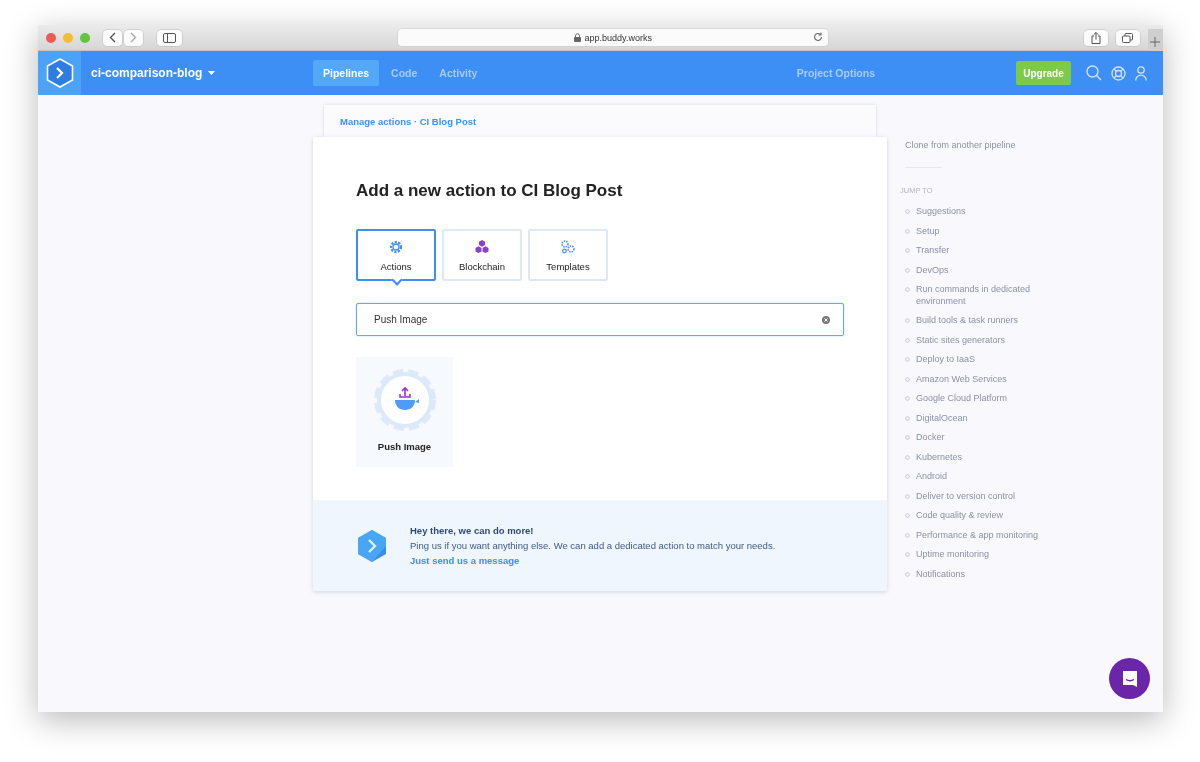  What do you see at coordinates (817, 37) in the screenshot?
I see `reload-icon` at bounding box center [817, 37].